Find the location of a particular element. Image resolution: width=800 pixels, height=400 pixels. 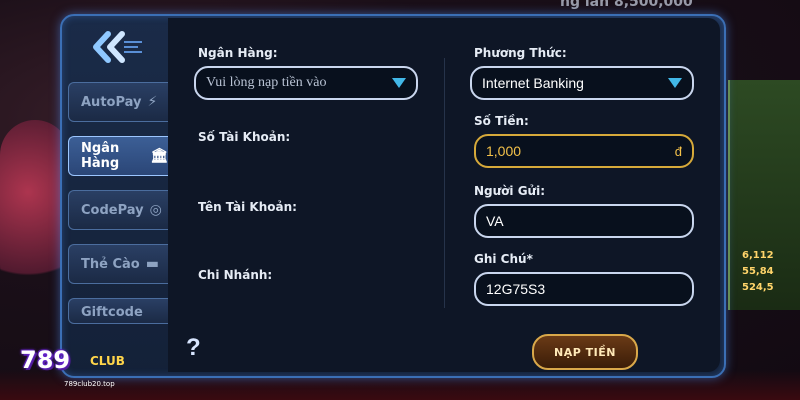

coin-icon: ◎ is located at coordinates (155, 210).